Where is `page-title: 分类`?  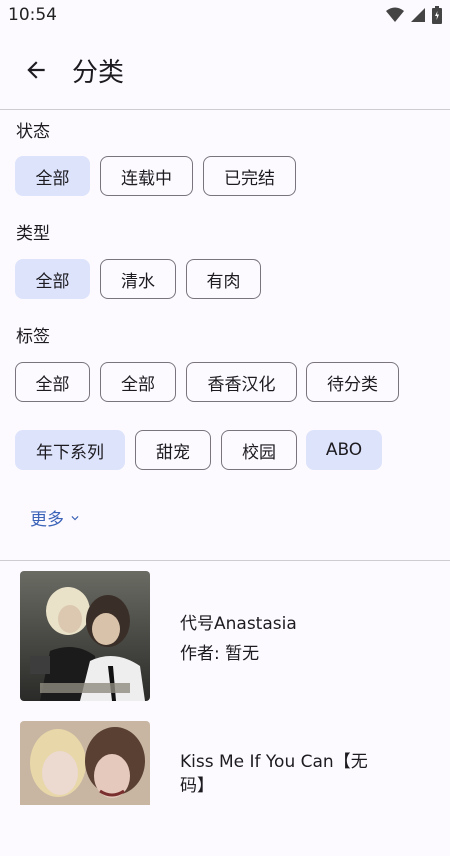
page-title: 分类 is located at coordinates (98, 73).